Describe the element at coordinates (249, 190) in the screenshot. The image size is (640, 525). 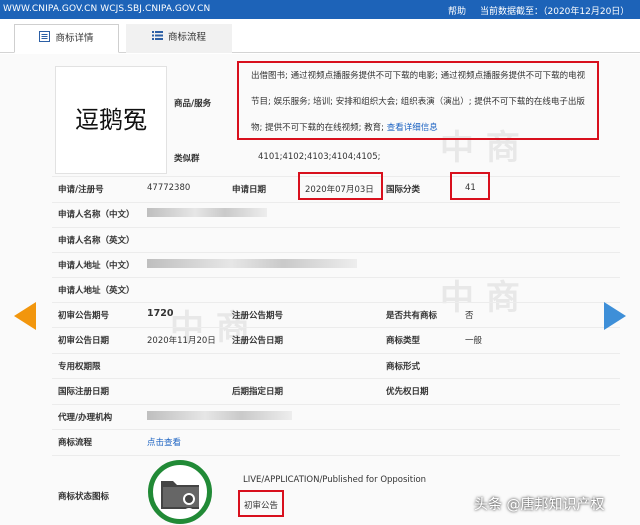
I see `app-date-label: 申请日期` at that location.